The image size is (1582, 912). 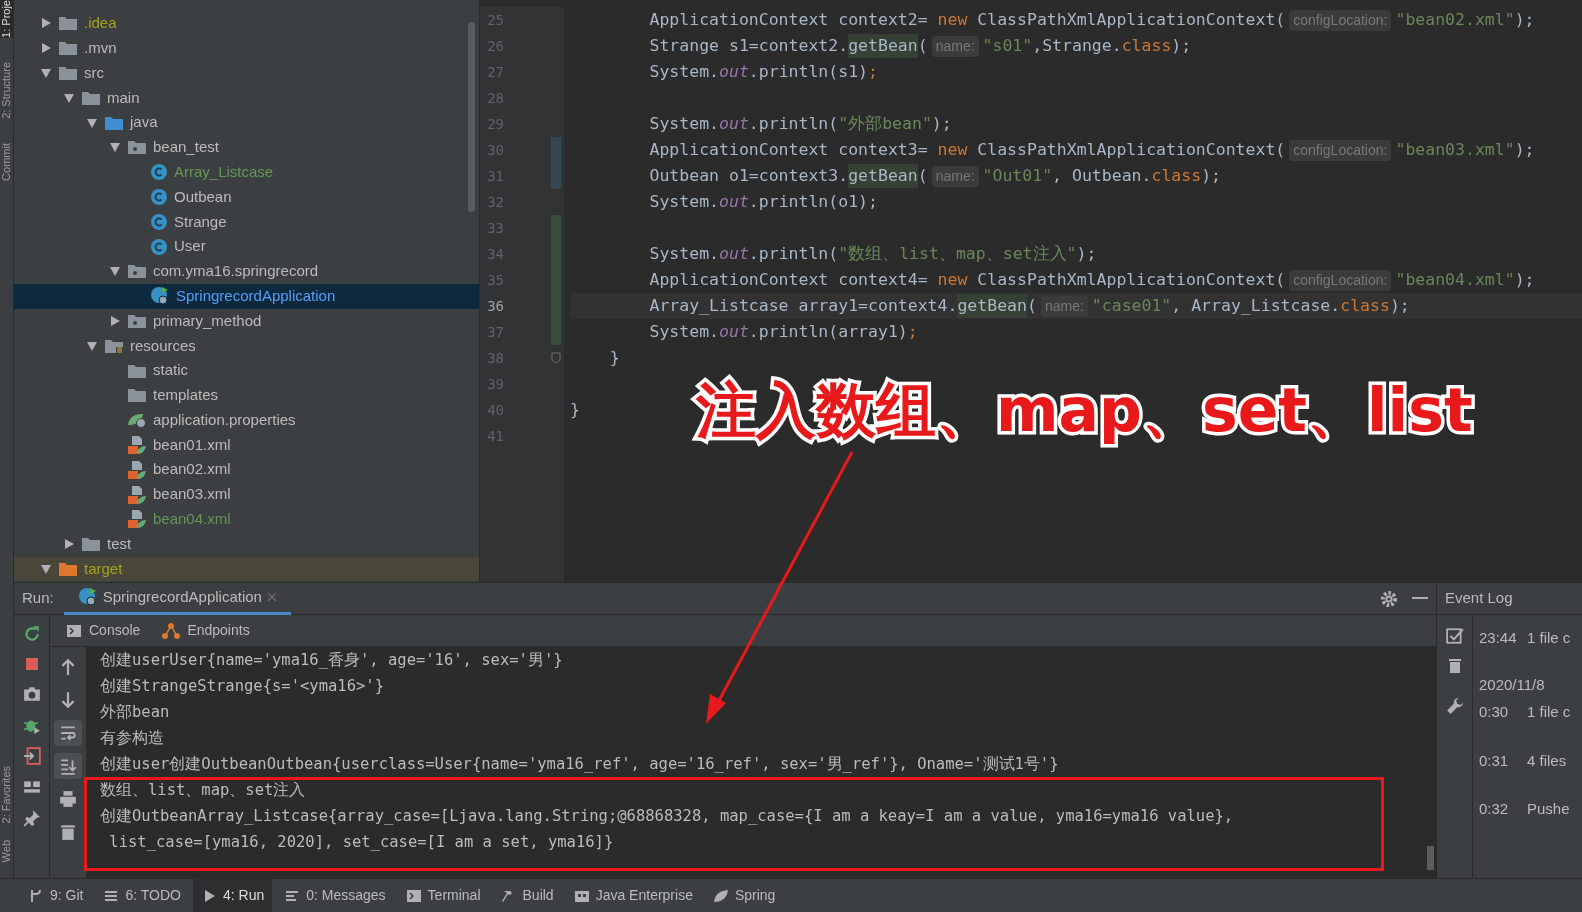 I want to click on tool-window-button: 4: Run, so click(x=233, y=895).